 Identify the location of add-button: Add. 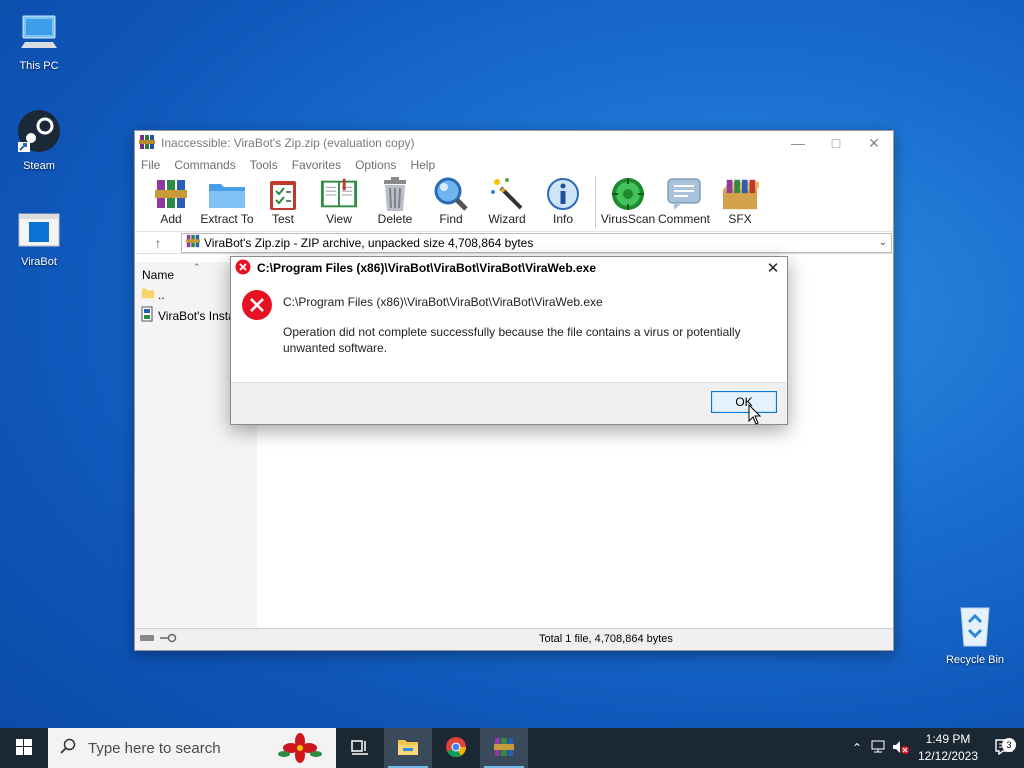
(171, 201).